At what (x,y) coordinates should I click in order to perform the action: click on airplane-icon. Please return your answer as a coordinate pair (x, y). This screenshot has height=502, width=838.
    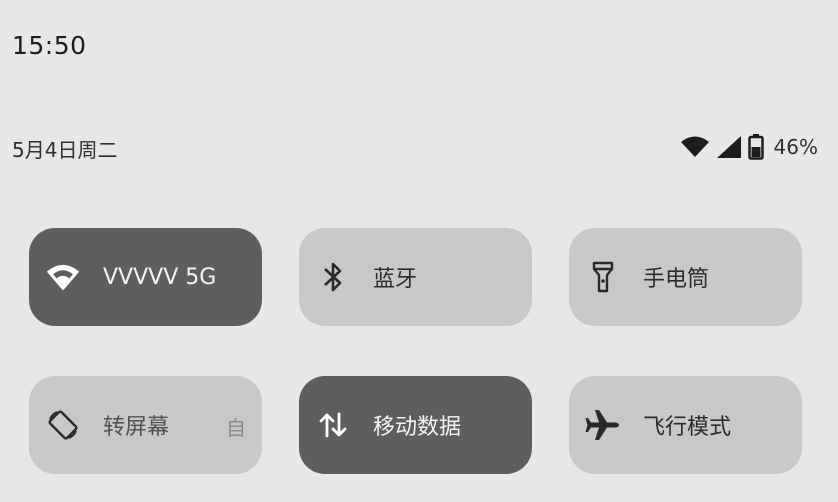
    Looking at the image, I should click on (603, 425).